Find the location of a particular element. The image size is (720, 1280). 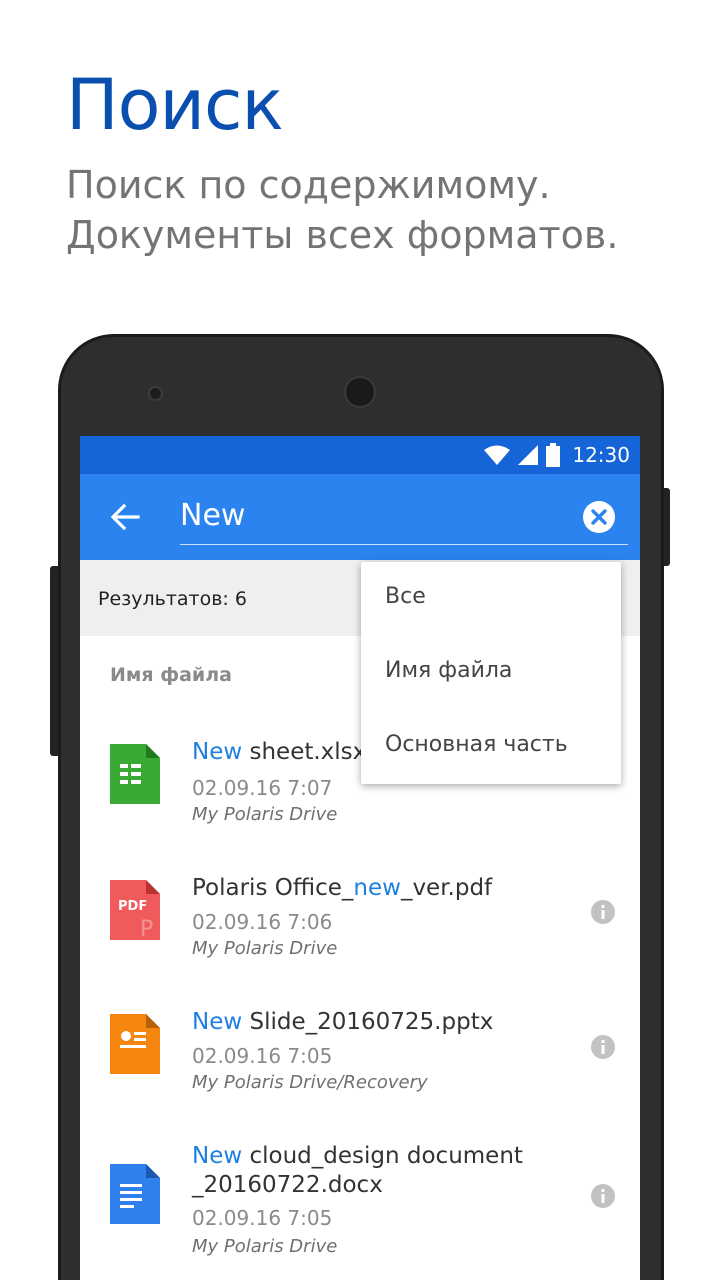

file-name-rest: Slide_20160725.pptx is located at coordinates (368, 1022).